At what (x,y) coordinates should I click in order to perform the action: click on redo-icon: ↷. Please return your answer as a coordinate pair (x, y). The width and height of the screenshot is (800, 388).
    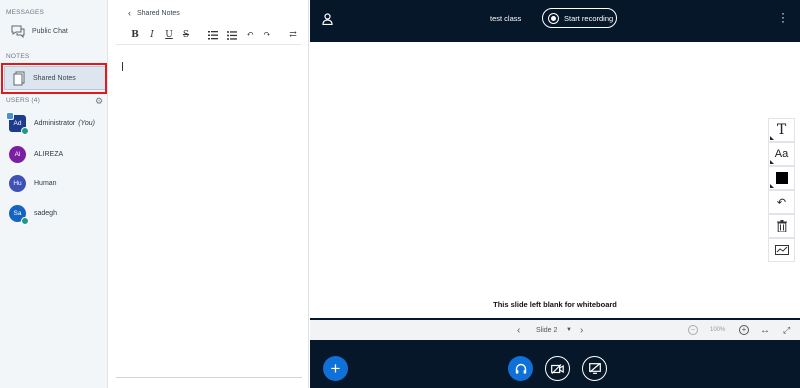
    Looking at the image, I should click on (267, 35).